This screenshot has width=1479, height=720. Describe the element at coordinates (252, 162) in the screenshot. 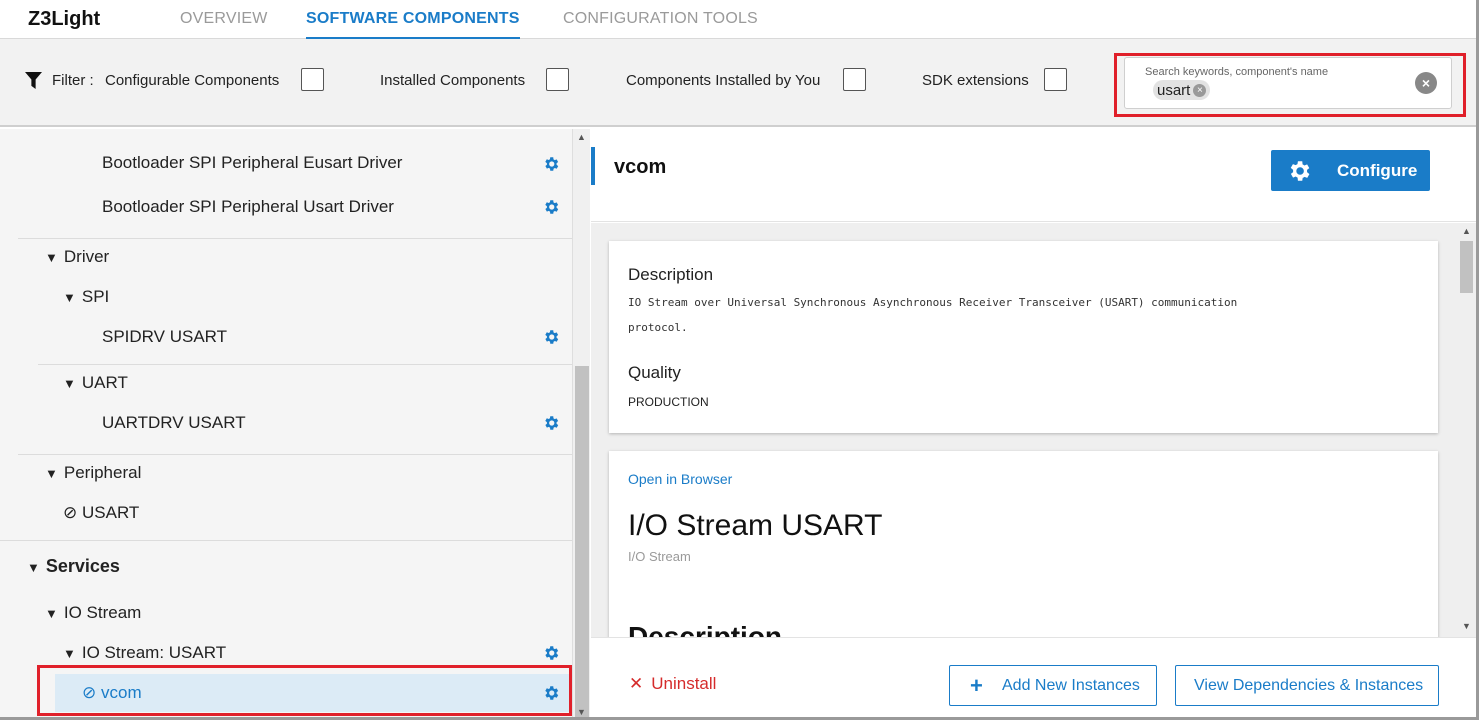

I see `tree-item-label: Bootloader SPI Peripheral Eusart Driver` at that location.